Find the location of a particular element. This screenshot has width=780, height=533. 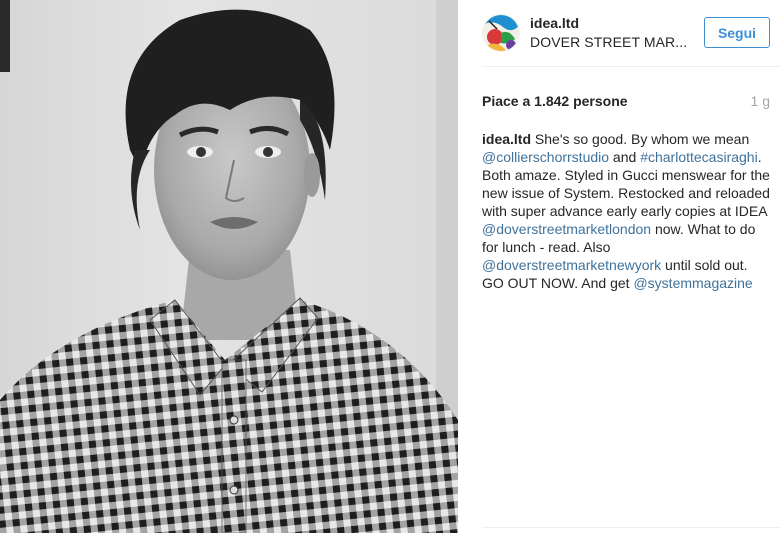

post-username: idea.ltd is located at coordinates (554, 23).